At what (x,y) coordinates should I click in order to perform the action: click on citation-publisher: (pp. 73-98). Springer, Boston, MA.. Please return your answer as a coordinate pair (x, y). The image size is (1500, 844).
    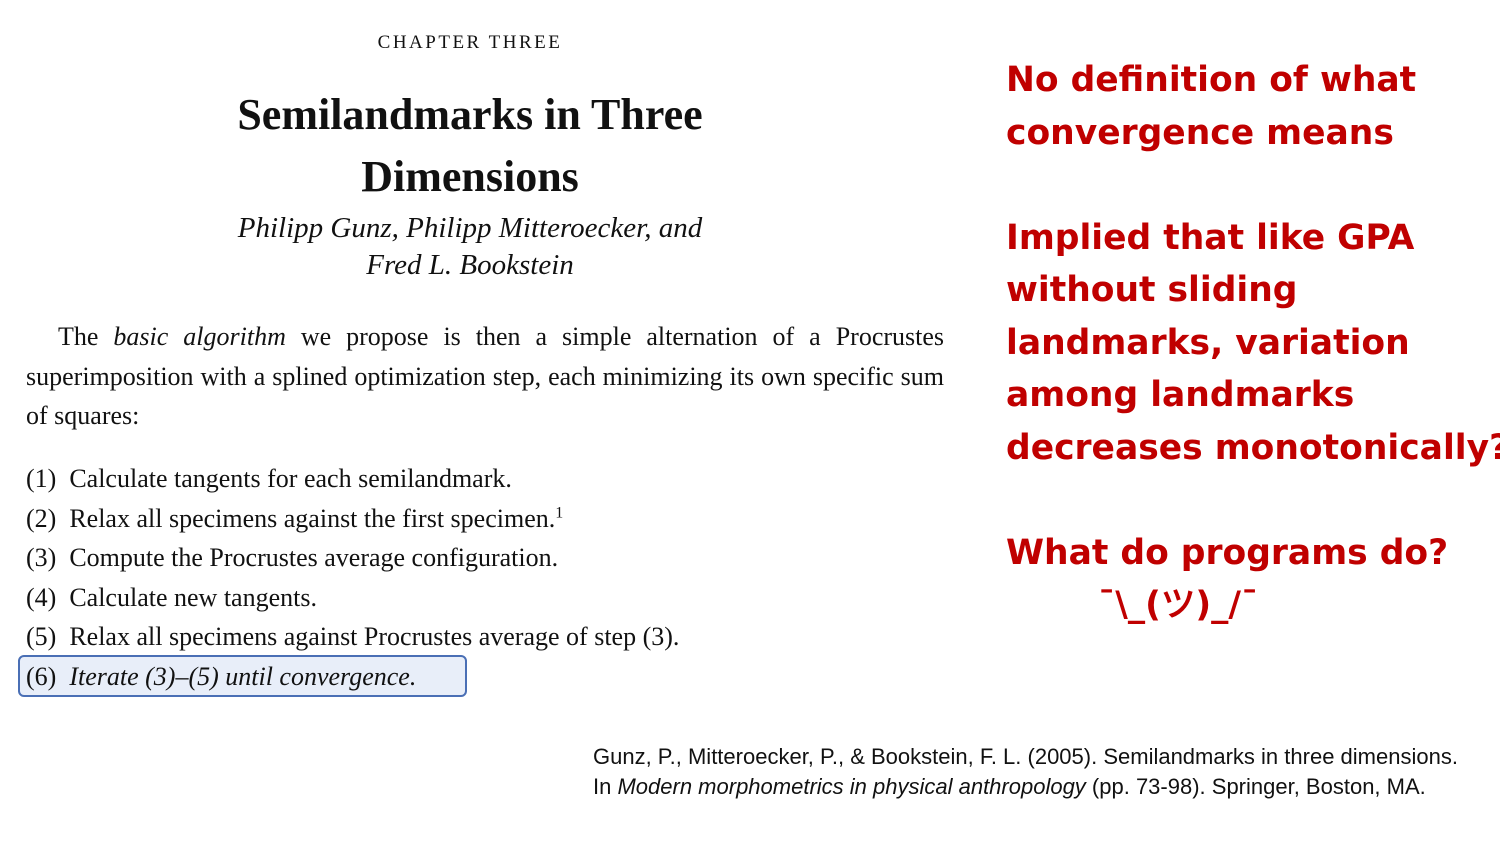
    Looking at the image, I should click on (1255, 786).